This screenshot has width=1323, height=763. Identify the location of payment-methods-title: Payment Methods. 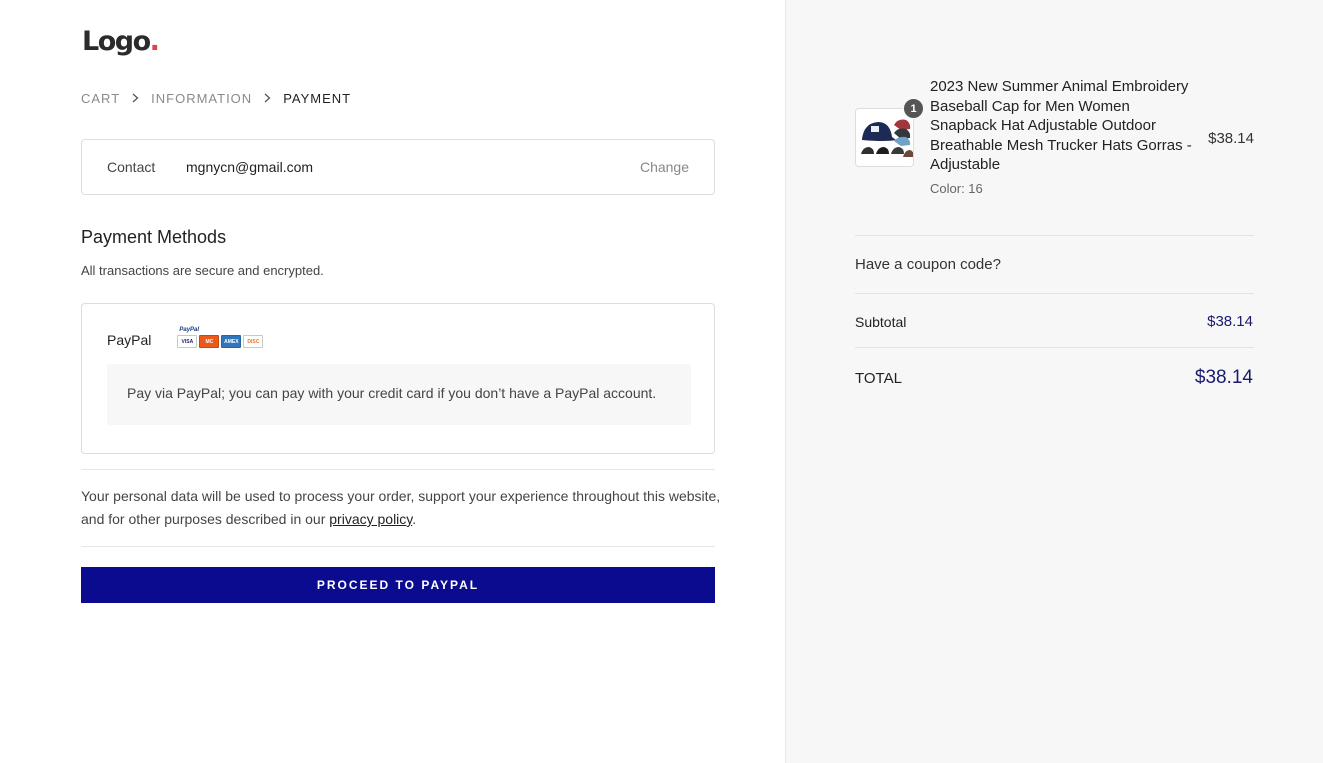
(154, 237).